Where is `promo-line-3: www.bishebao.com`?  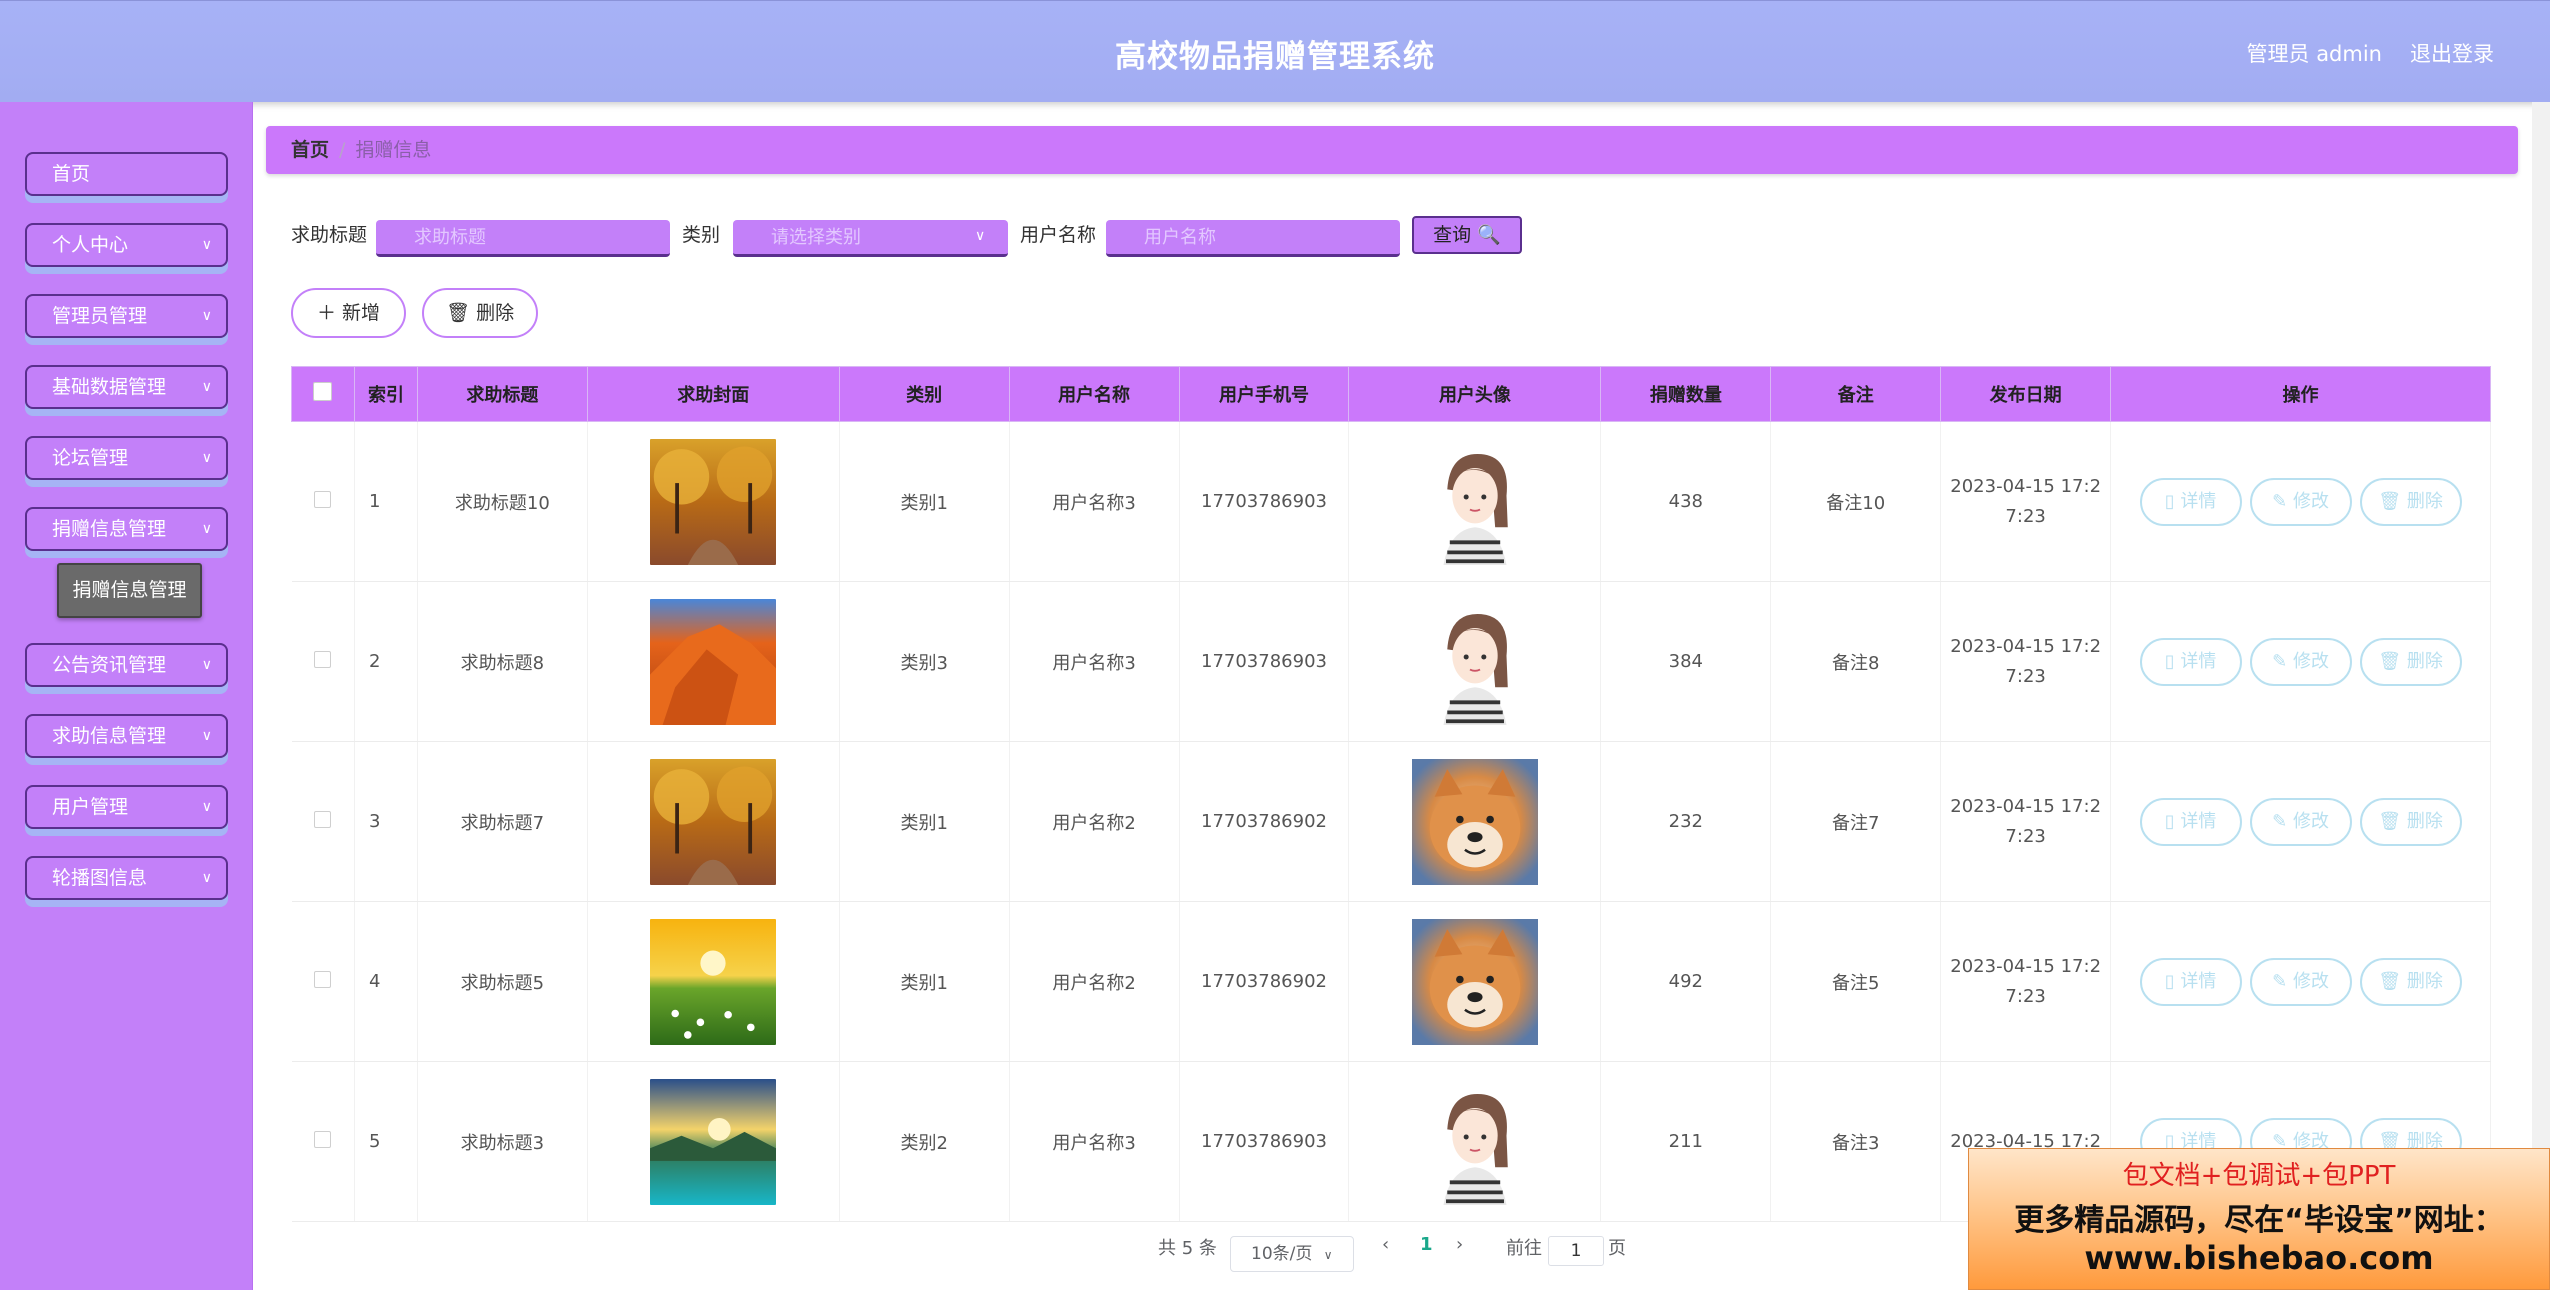
promo-line-3: www.bishebao.com is located at coordinates (2259, 1258).